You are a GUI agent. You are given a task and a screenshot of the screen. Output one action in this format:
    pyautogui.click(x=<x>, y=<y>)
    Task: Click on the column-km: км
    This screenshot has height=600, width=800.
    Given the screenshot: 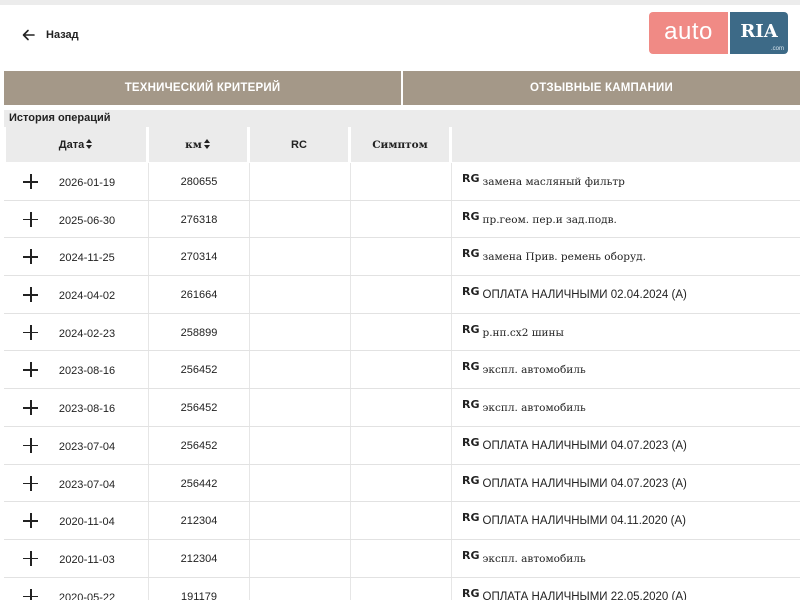 What is the action you would take?
    pyautogui.click(x=198, y=144)
    